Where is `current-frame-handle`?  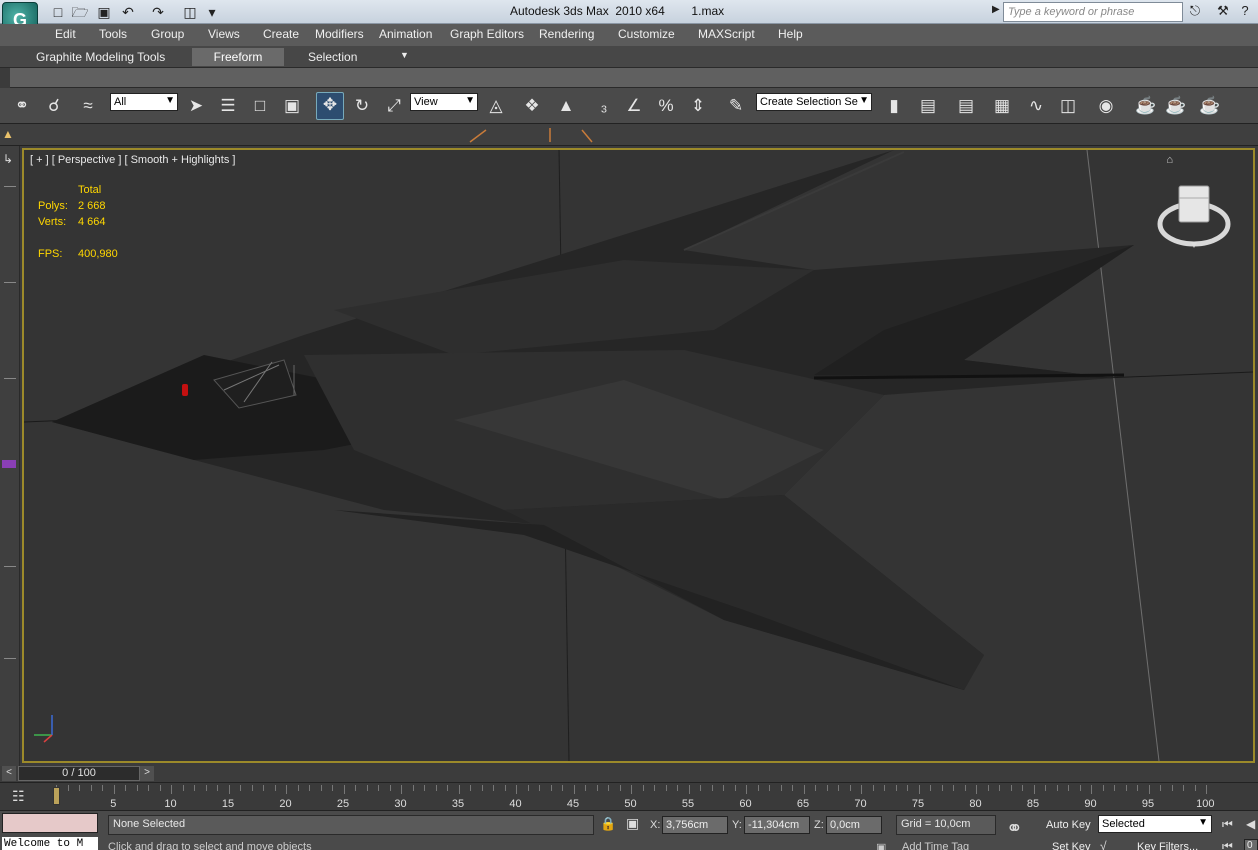 current-frame-handle is located at coordinates (56, 796).